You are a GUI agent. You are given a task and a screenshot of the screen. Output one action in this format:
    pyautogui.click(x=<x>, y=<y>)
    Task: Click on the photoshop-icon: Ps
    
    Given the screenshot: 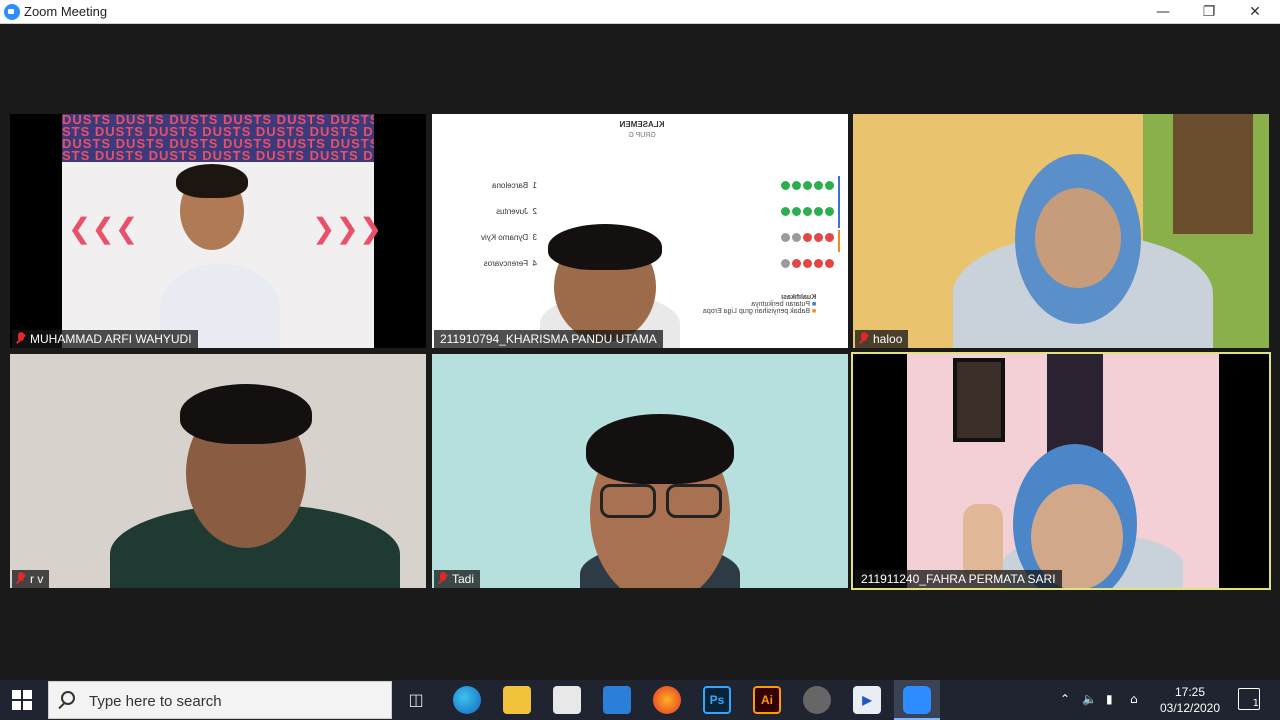 What is the action you would take?
    pyautogui.click(x=717, y=700)
    